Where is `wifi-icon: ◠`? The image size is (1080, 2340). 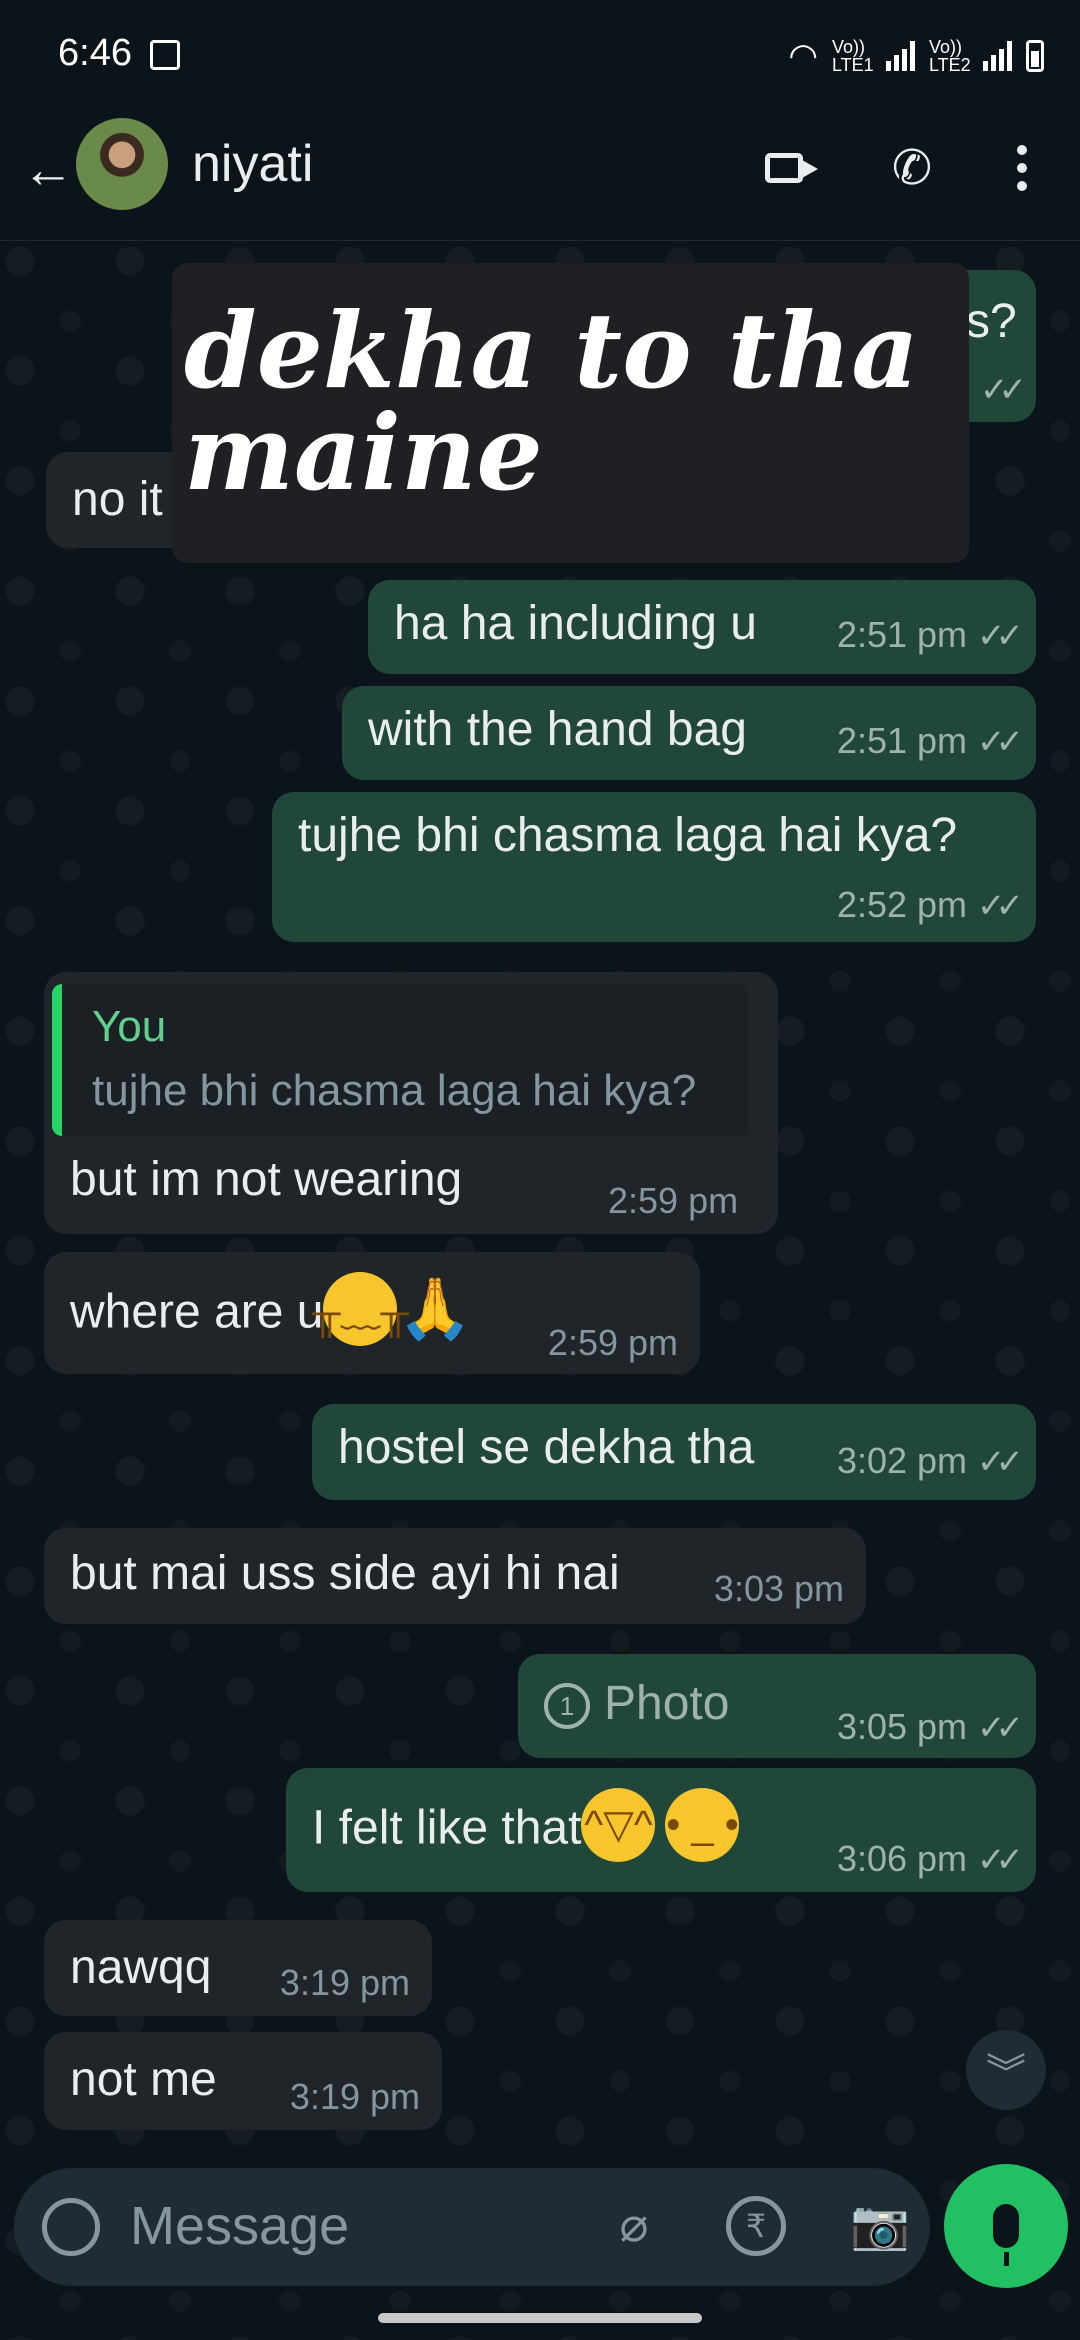
wifi-icon: ◠ is located at coordinates (803, 56).